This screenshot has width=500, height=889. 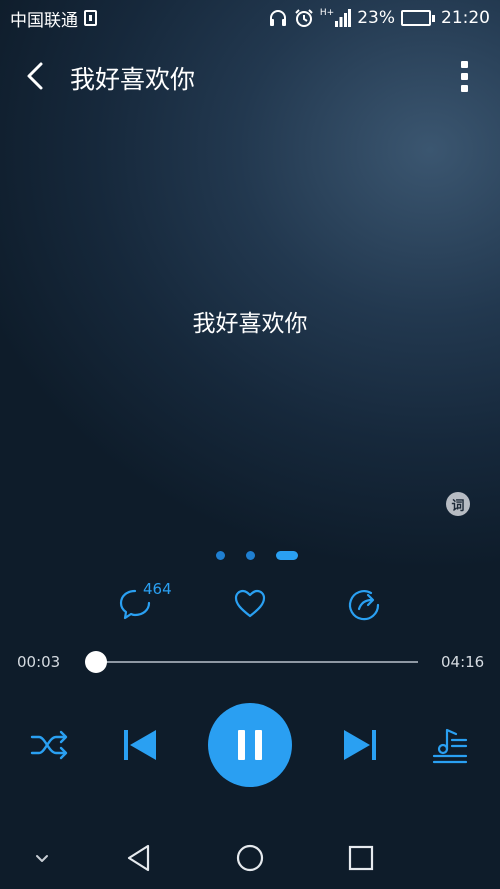 I want to click on next-button, so click(x=360, y=745).